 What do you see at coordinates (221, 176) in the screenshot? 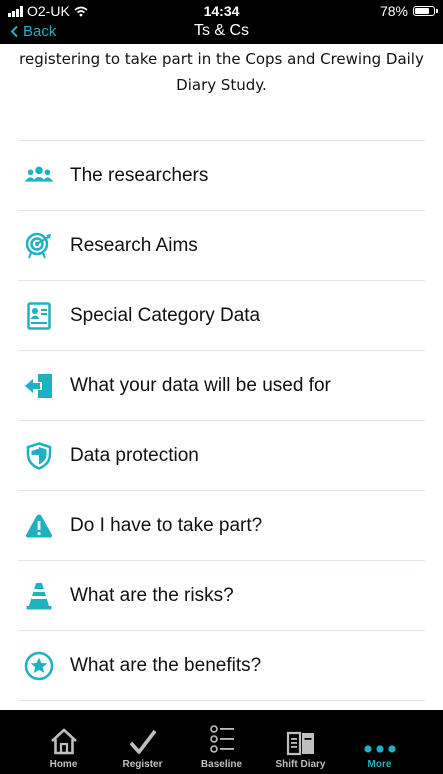
I see `menu-item-researchers: The researchers` at bounding box center [221, 176].